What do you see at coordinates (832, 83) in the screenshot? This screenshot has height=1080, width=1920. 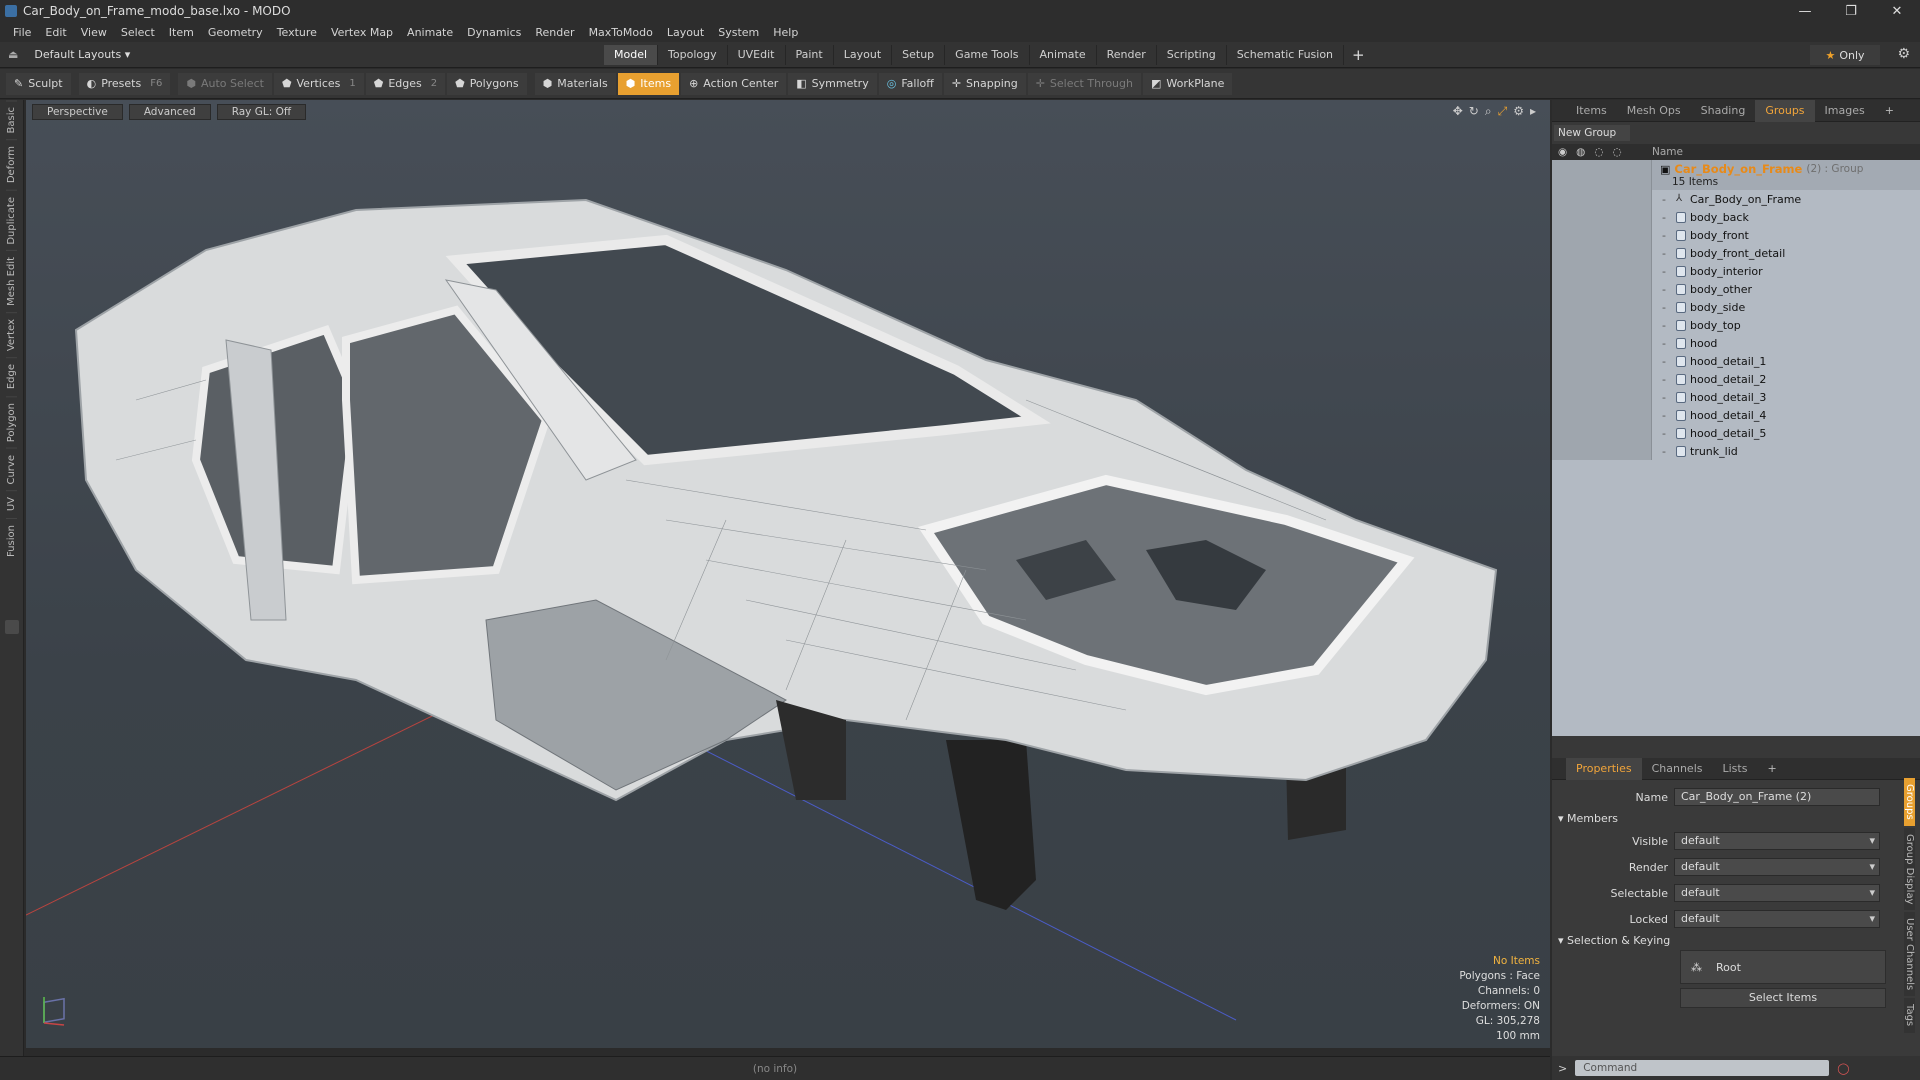 I see `symmetry-button: ◧ Symmetry` at bounding box center [832, 83].